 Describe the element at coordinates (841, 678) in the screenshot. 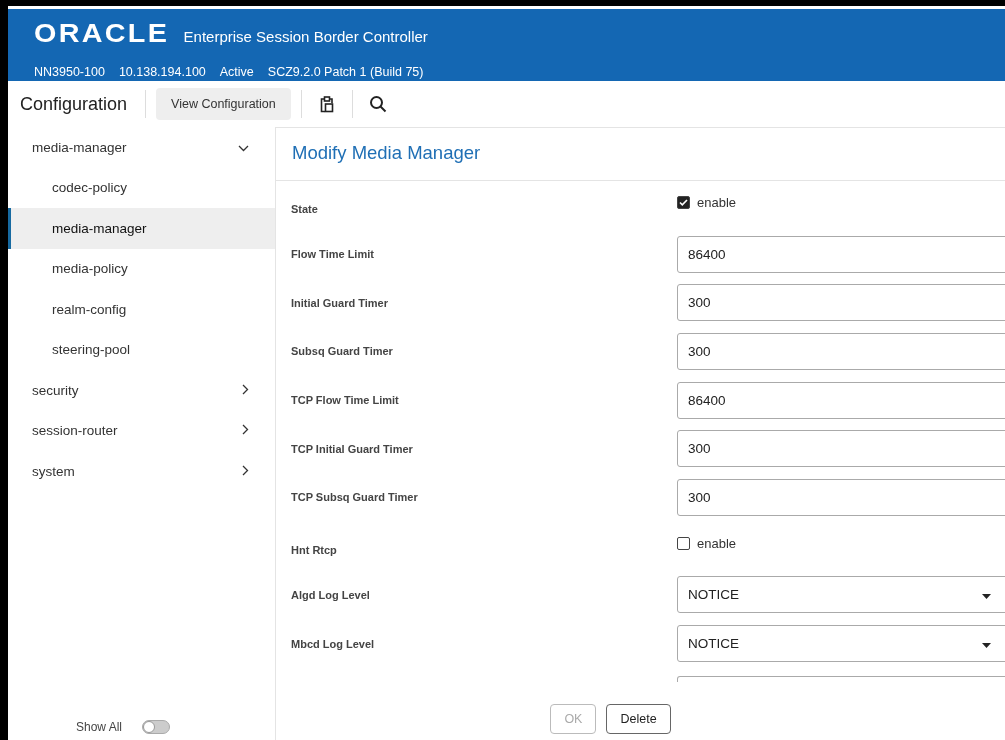

I see `input-field` at that location.